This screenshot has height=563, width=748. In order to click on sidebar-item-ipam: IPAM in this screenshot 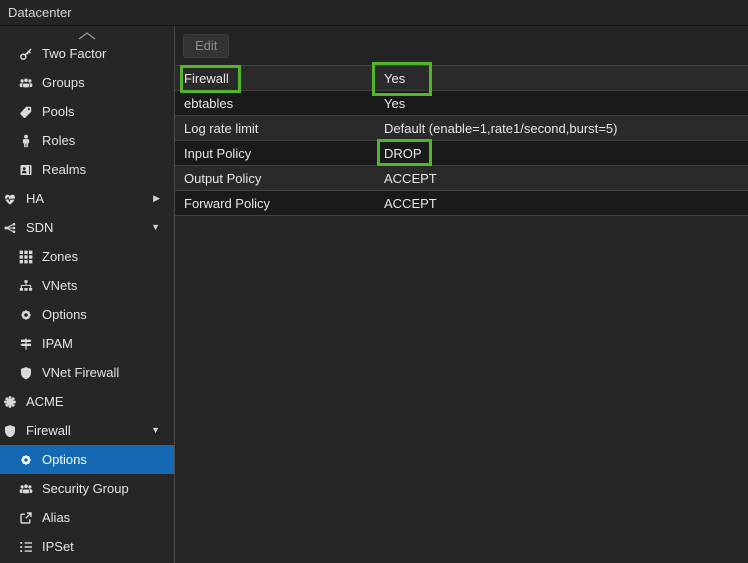, I will do `click(87, 343)`.